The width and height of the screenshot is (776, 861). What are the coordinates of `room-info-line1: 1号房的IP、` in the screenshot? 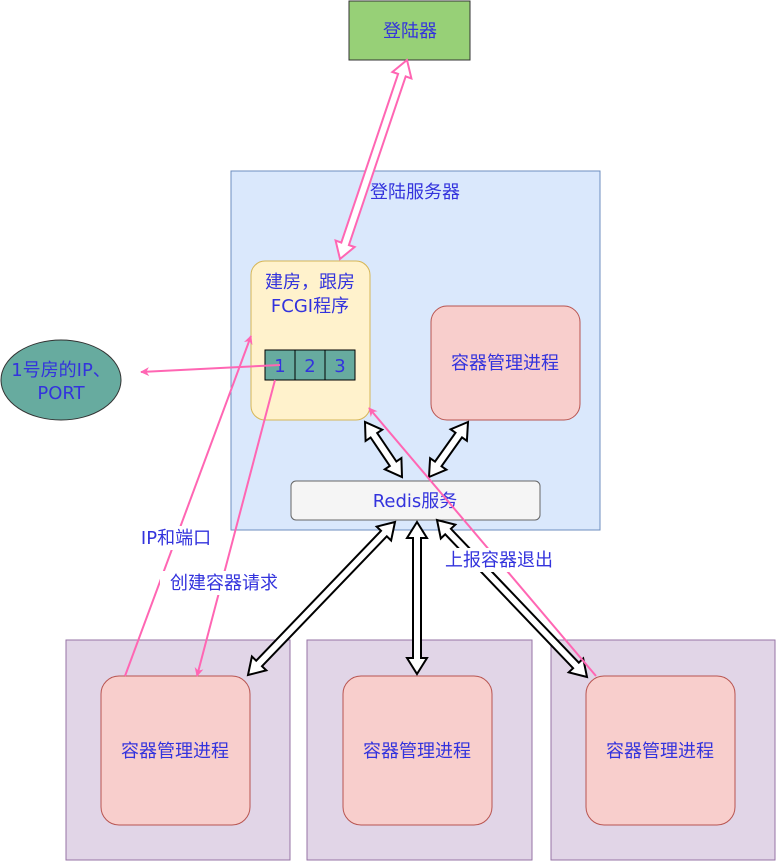 It's located at (61, 370).